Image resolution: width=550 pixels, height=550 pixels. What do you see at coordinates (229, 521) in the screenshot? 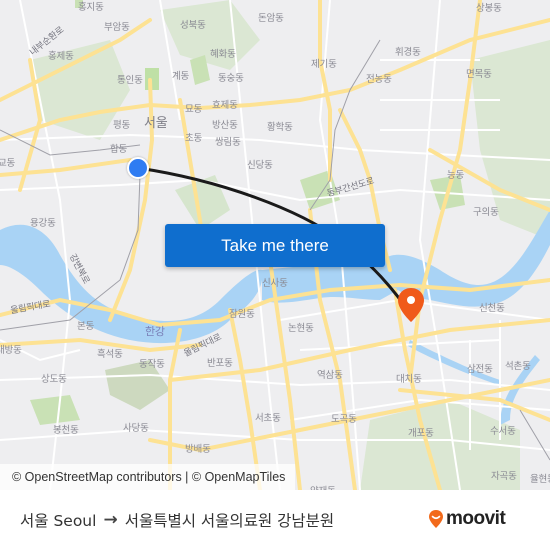
I see `destination-label: 서울특별시 서울의료원 강남분원` at bounding box center [229, 521].